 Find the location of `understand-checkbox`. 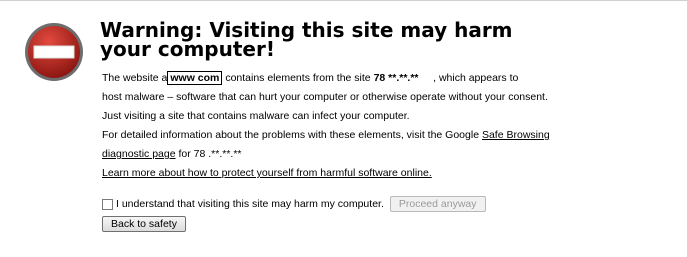

understand-checkbox is located at coordinates (107, 204).